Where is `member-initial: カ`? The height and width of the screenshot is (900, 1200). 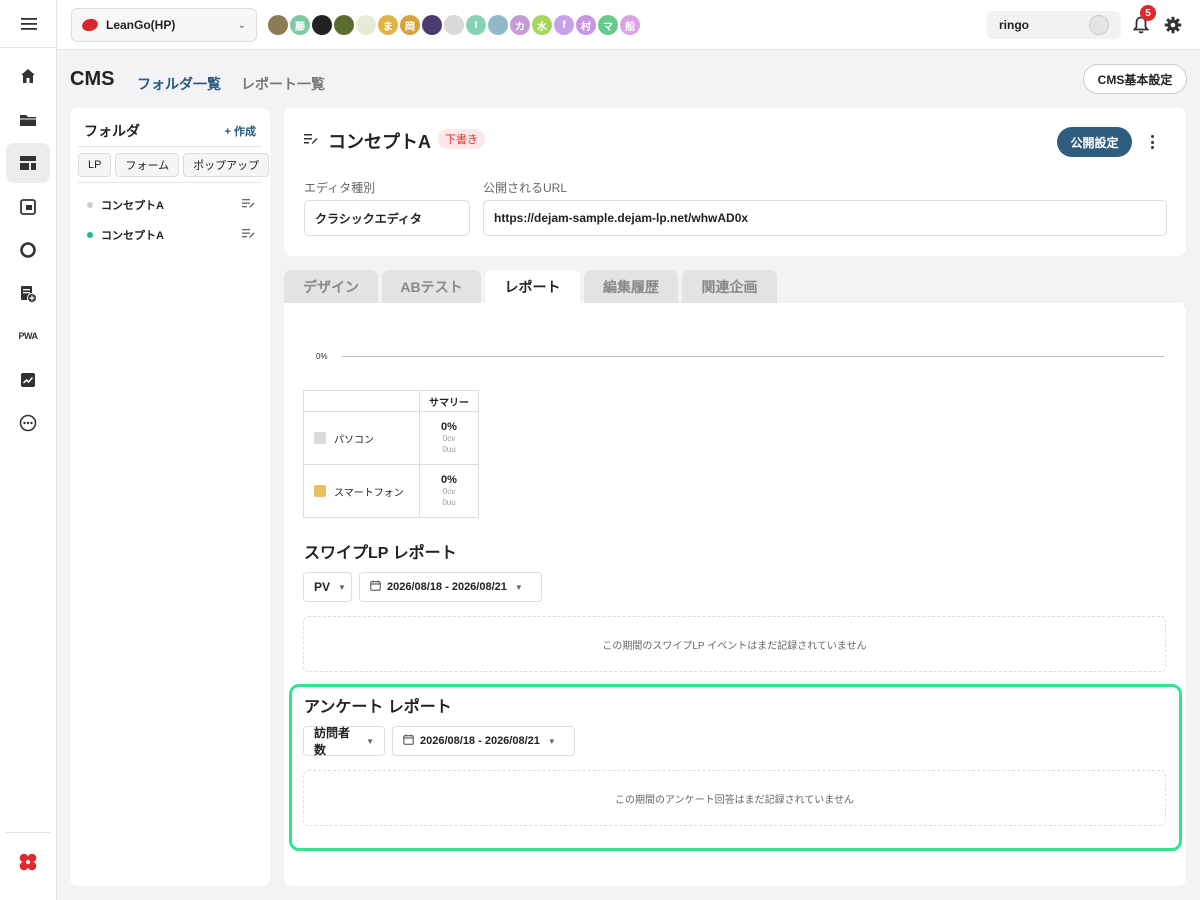
member-initial: カ is located at coordinates (520, 27).